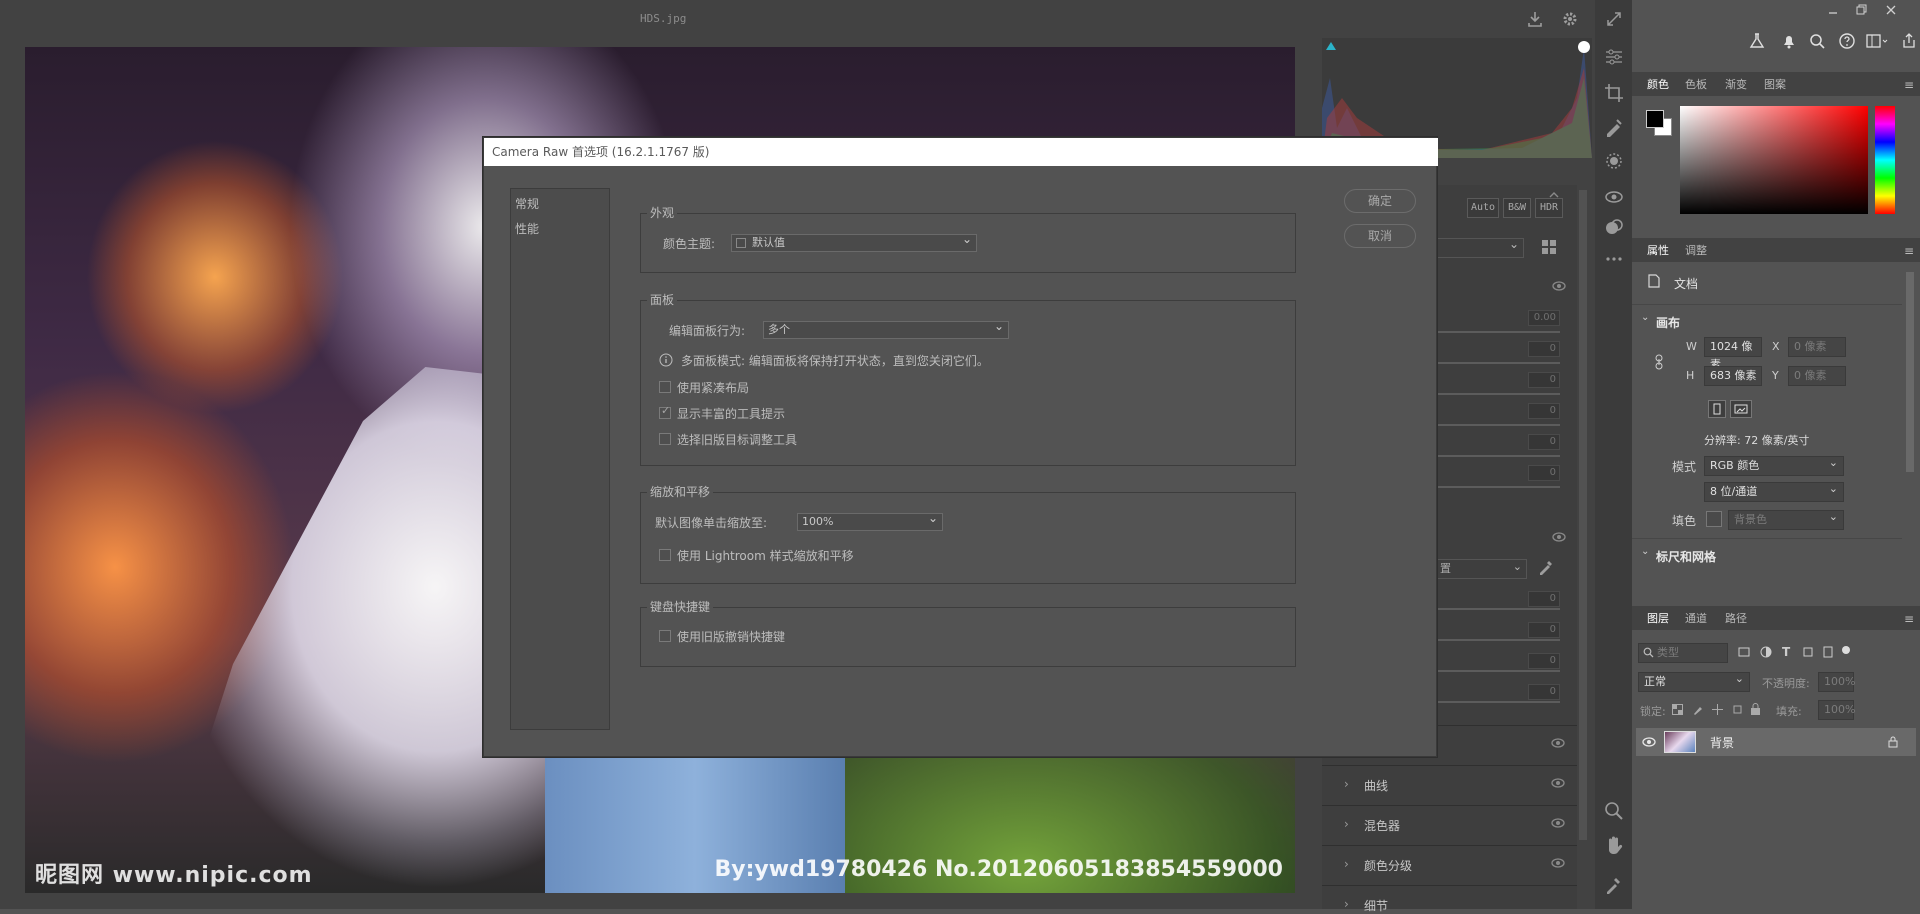  I want to click on panel-behavior-select: 多个, so click(886, 328).